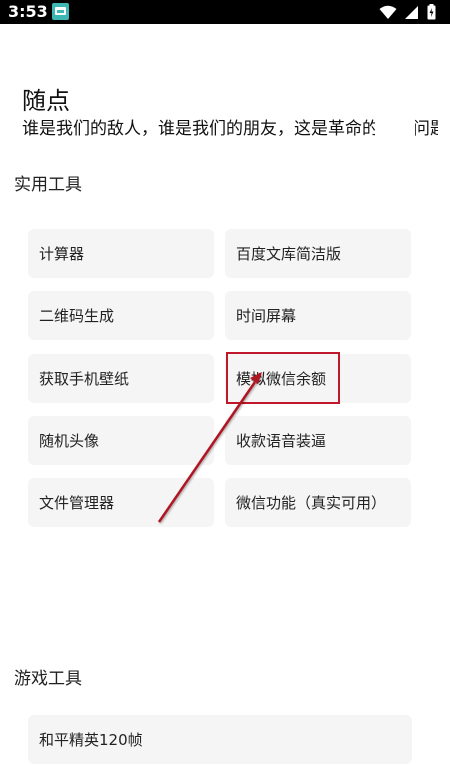 Image resolution: width=450 pixels, height=765 pixels. What do you see at coordinates (220, 739) in the screenshot?
I see `tool-pubg-120fps: 和平精英120帧` at bounding box center [220, 739].